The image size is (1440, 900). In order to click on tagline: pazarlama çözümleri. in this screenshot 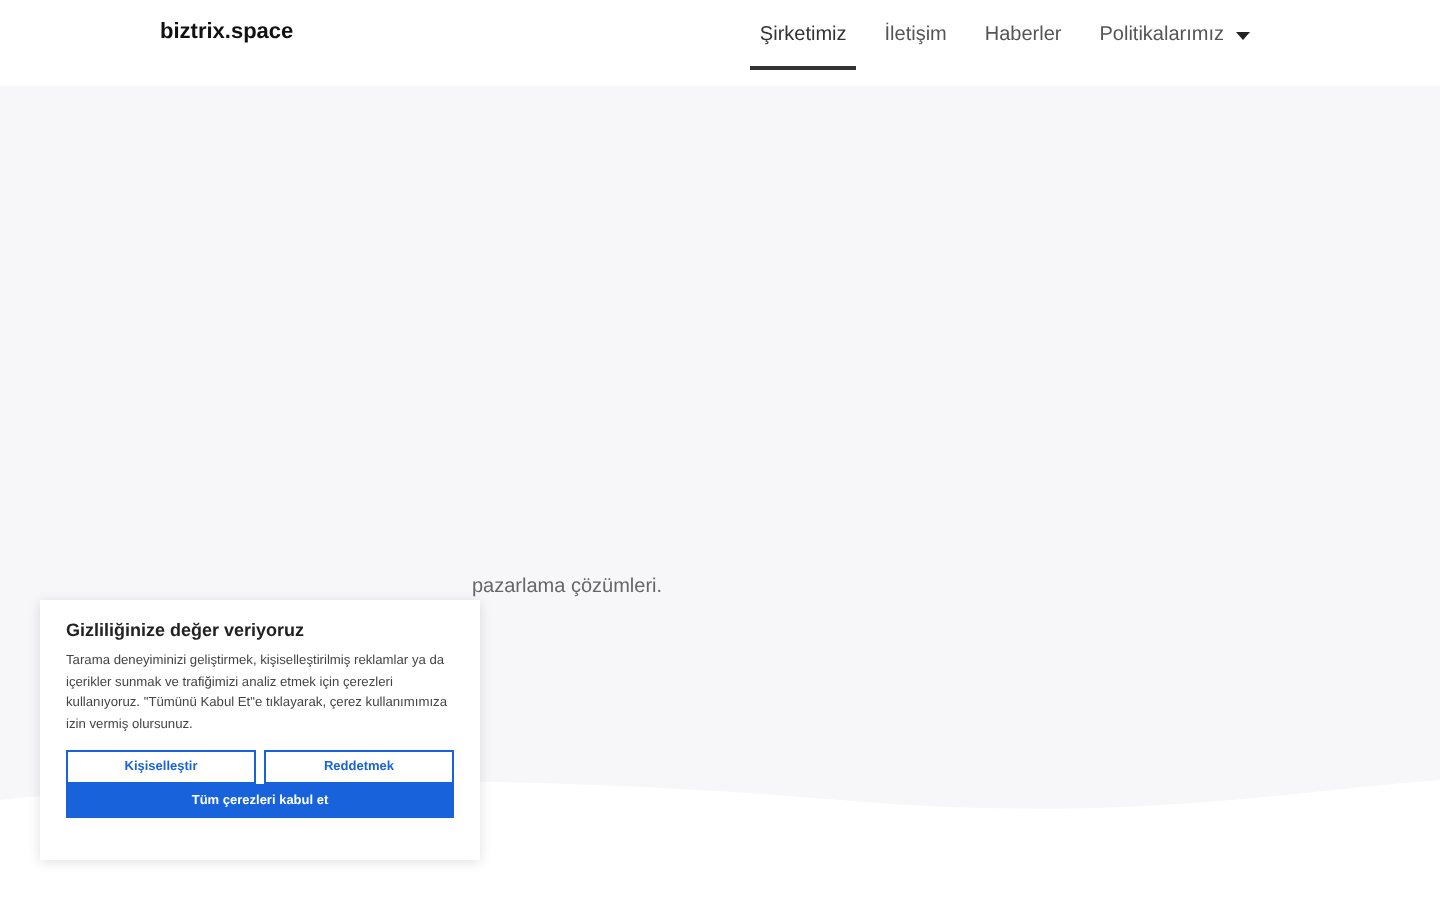, I will do `click(567, 587)`.